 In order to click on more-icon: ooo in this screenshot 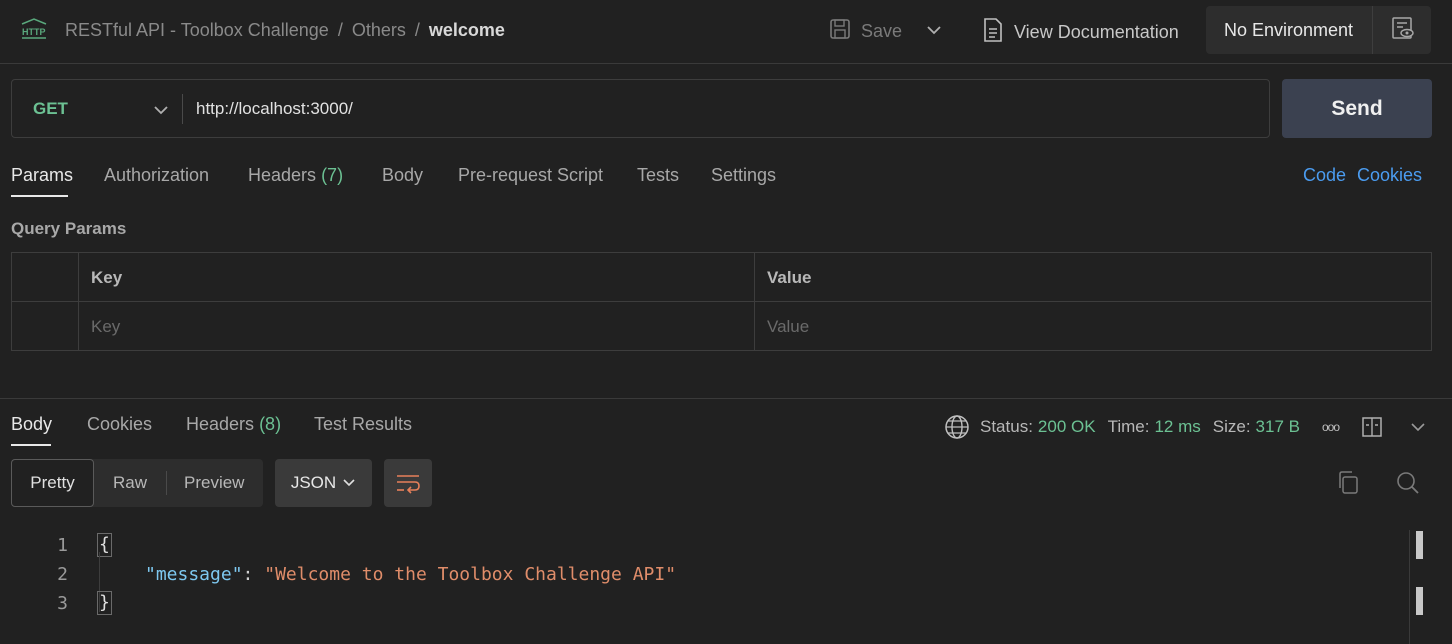, I will do `click(1331, 427)`.